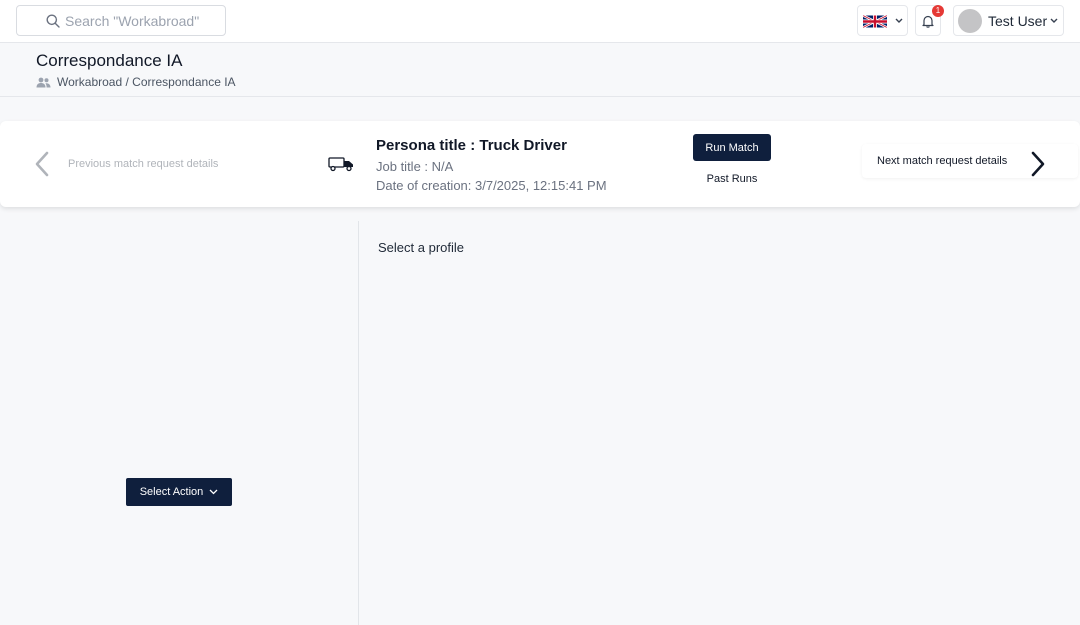 This screenshot has width=1080, height=625. Describe the element at coordinates (109, 60) in the screenshot. I see `page-title: Correspondance IA` at that location.